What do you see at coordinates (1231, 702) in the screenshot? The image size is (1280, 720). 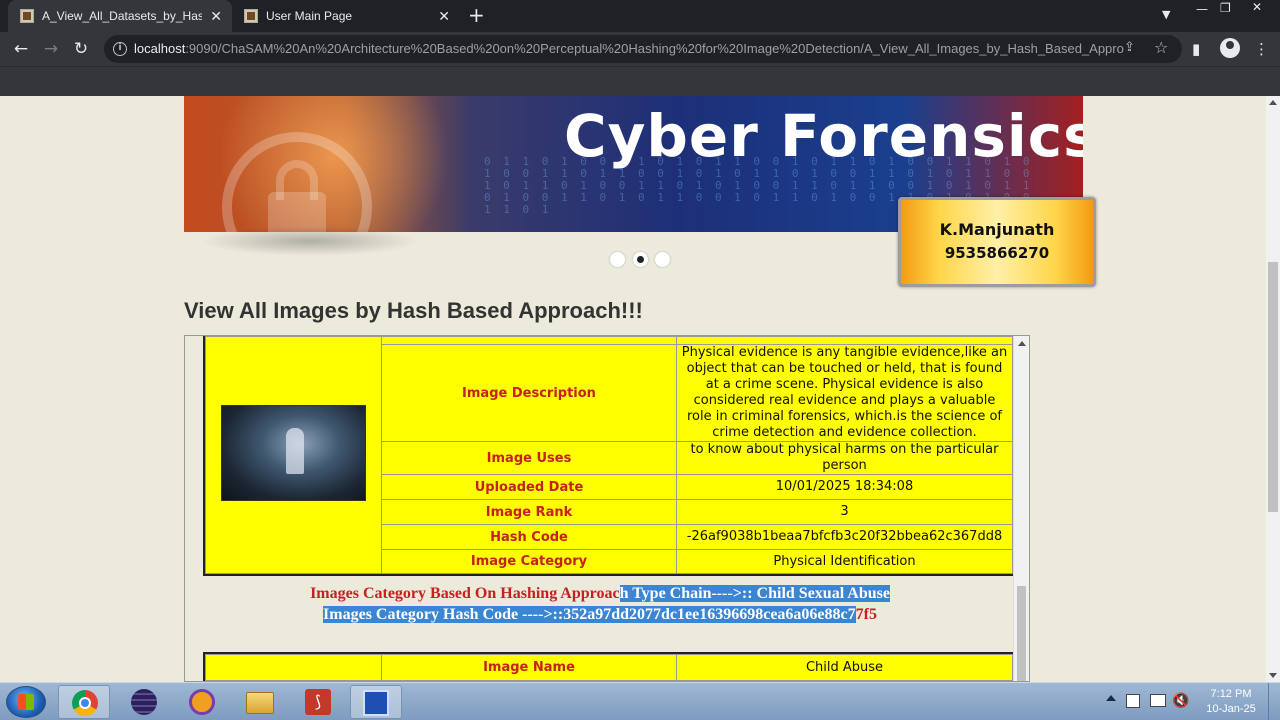 I see `taskbar-clock: 7:12 PM 10-Jan-25` at bounding box center [1231, 702].